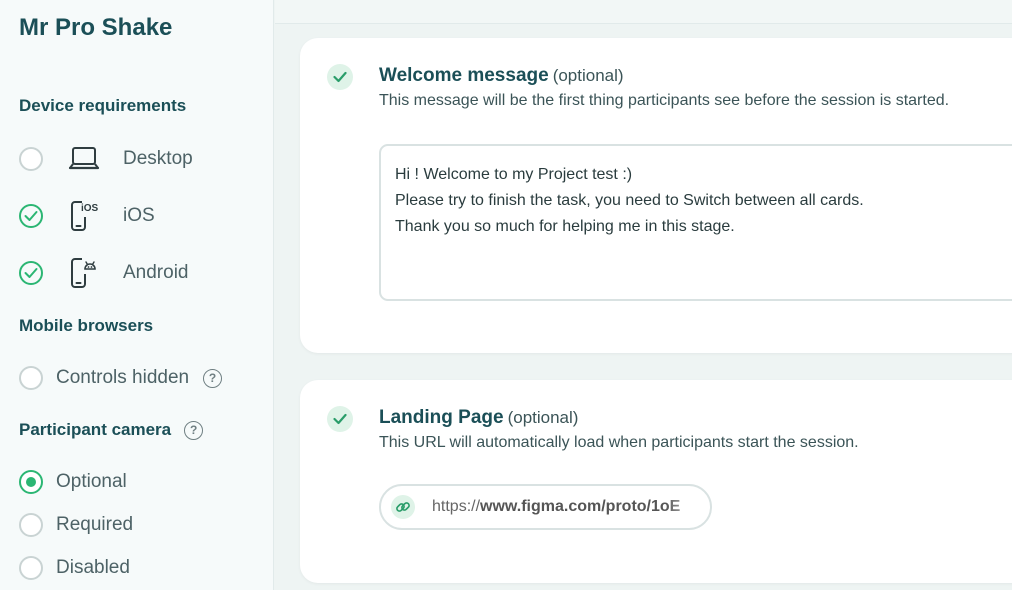 Image resolution: width=1012 pixels, height=590 pixels. Describe the element at coordinates (103, 105) in the screenshot. I see `device-requirements-heading: Device requirements` at that location.